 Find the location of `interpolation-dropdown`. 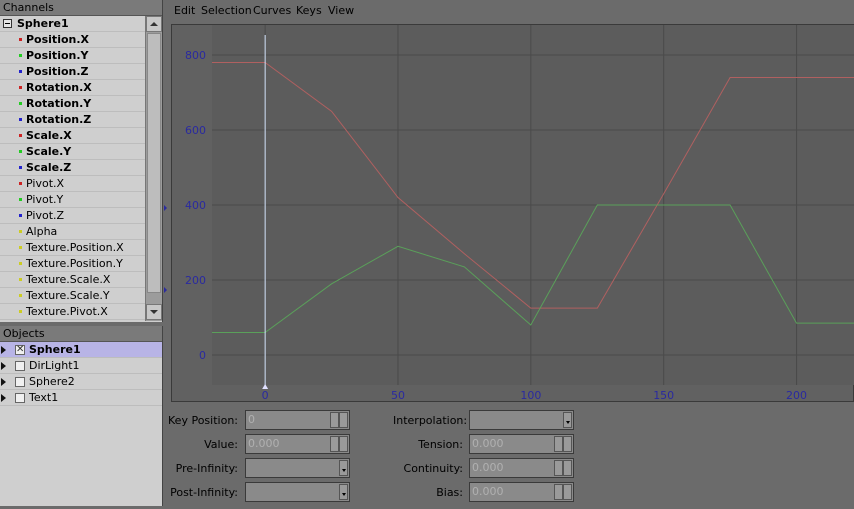

interpolation-dropdown is located at coordinates (521, 420).